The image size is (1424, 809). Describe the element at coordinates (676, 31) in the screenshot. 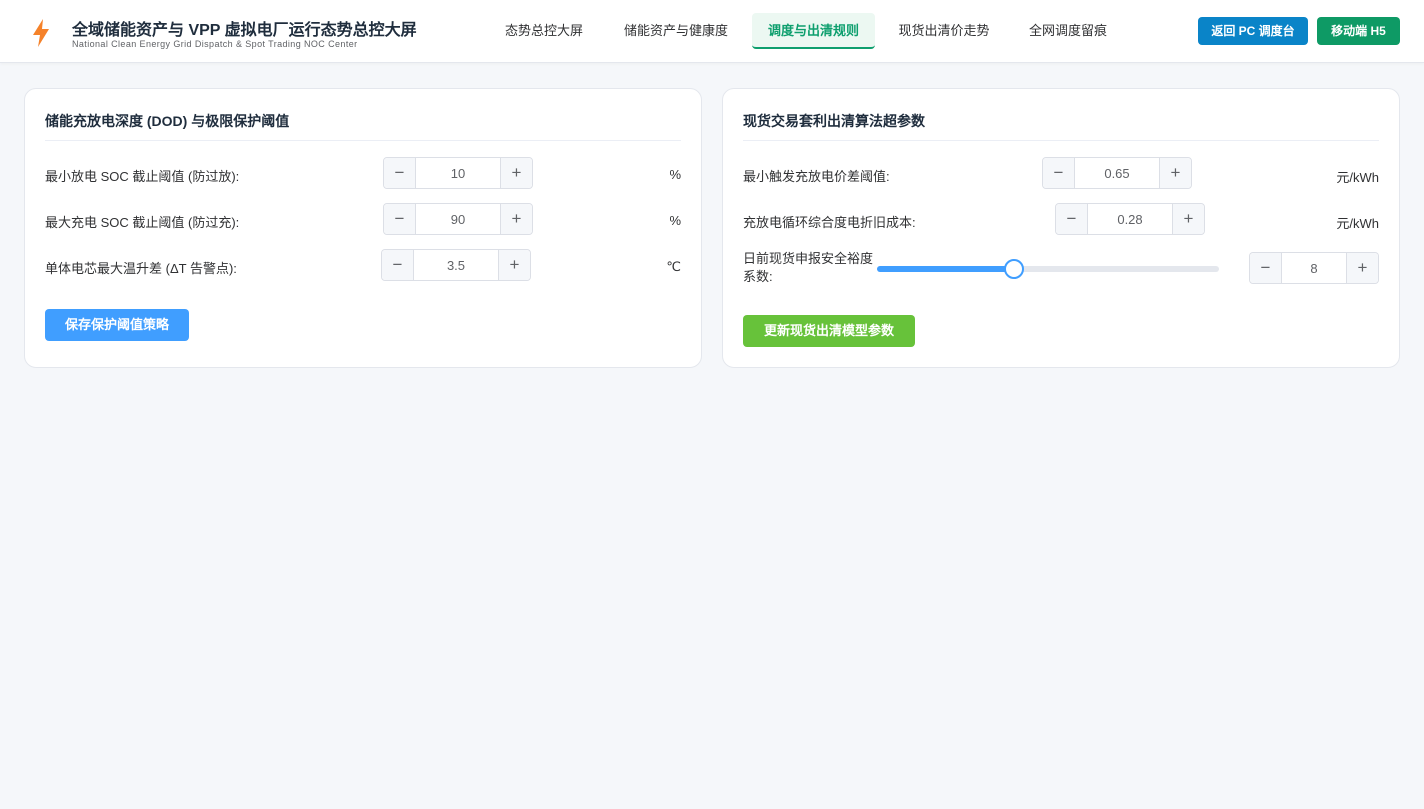

I see `nav-tab-assets-health: 储能资产与健康度` at that location.